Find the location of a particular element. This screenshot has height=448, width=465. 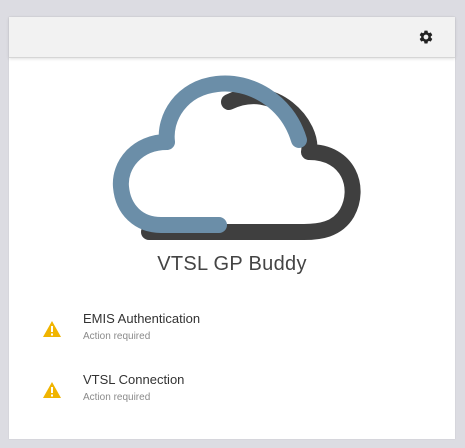

status-item-emis: EMIS Authentication Action required is located at coordinates (232, 330).